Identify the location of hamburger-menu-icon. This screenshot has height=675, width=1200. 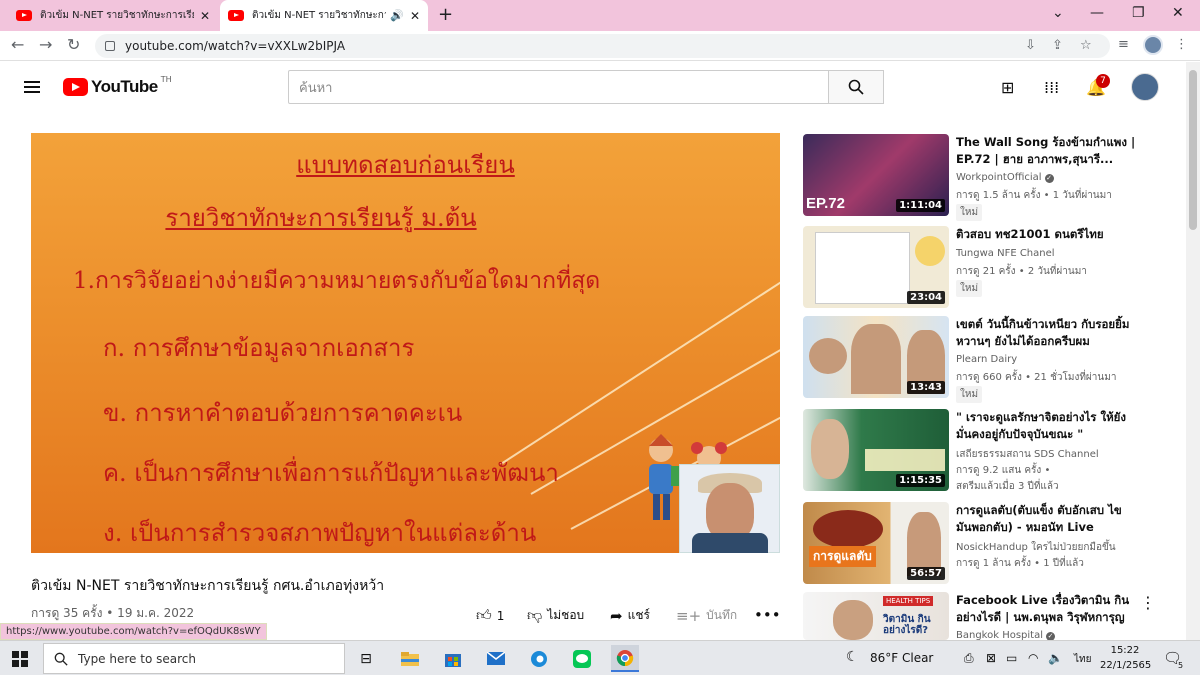
(32, 88).